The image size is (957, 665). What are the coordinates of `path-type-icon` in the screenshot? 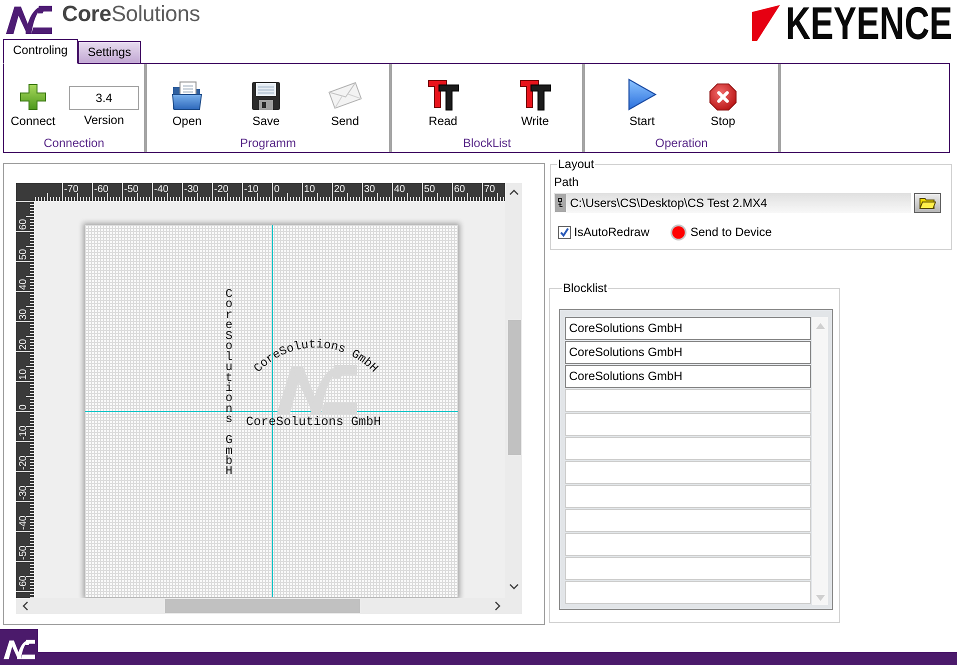 It's located at (560, 203).